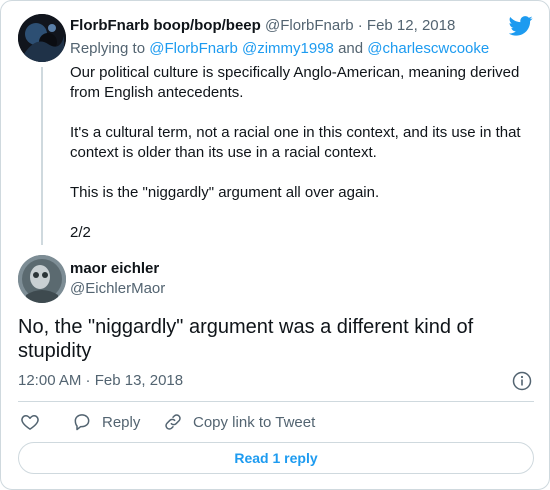  I want to click on author-name: maor eichler, so click(114, 269).